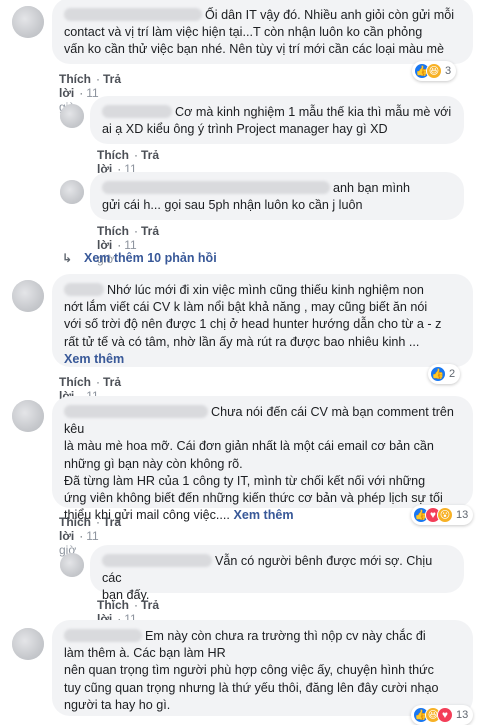  I want to click on reaction-summary: 👍 ♥ 😮 13, so click(442, 515).